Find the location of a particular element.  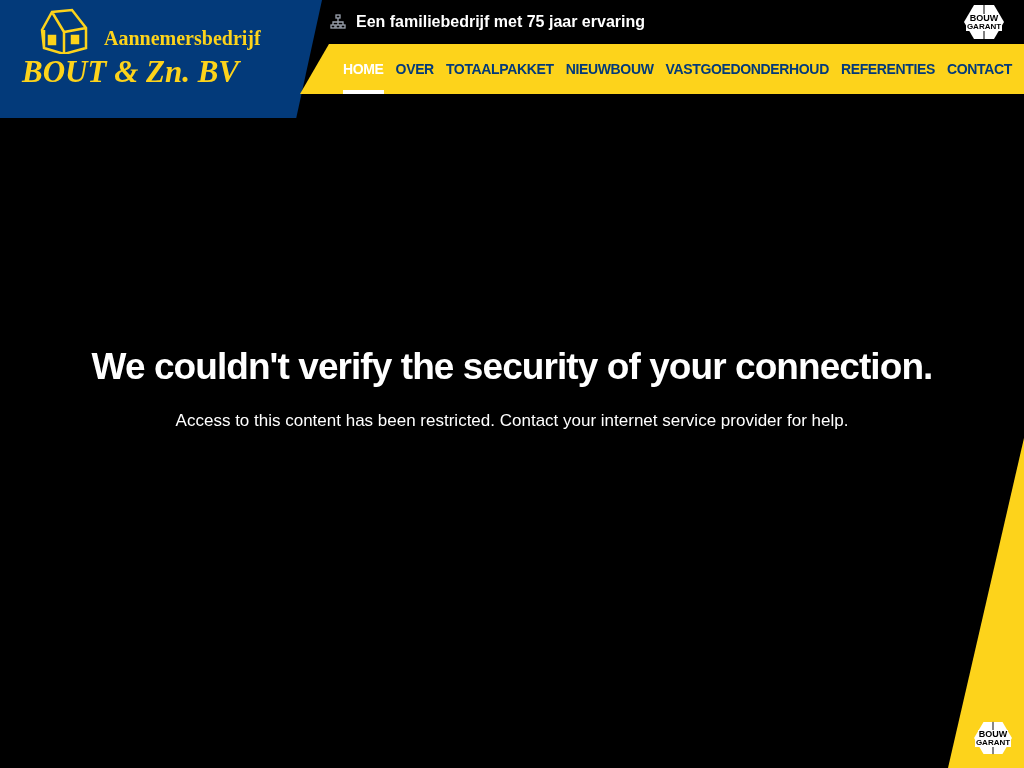

nav-link: TOTAALPAKKET is located at coordinates (499, 69).